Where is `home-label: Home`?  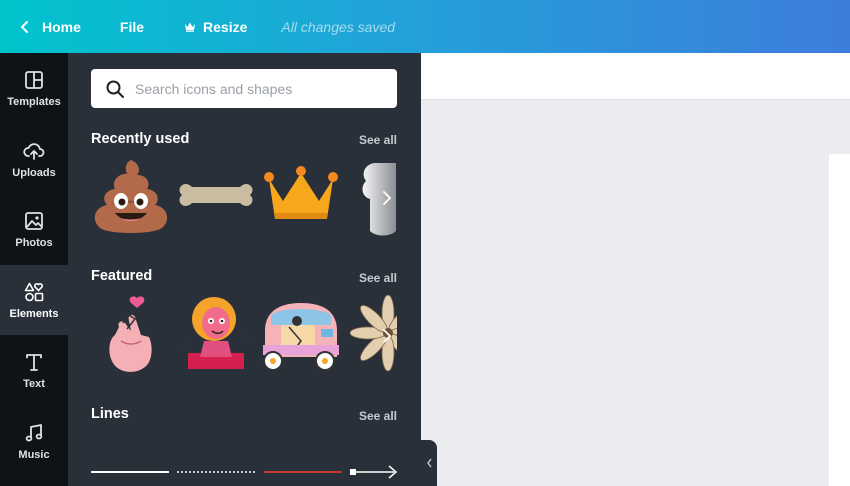
home-label: Home is located at coordinates (61, 26).